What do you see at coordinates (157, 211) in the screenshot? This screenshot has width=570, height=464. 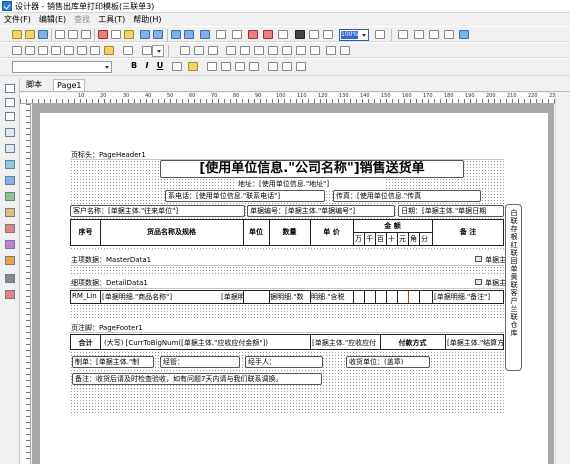 I see `customer-field: 客户名称：[单据主体."往来单位"]` at bounding box center [157, 211].